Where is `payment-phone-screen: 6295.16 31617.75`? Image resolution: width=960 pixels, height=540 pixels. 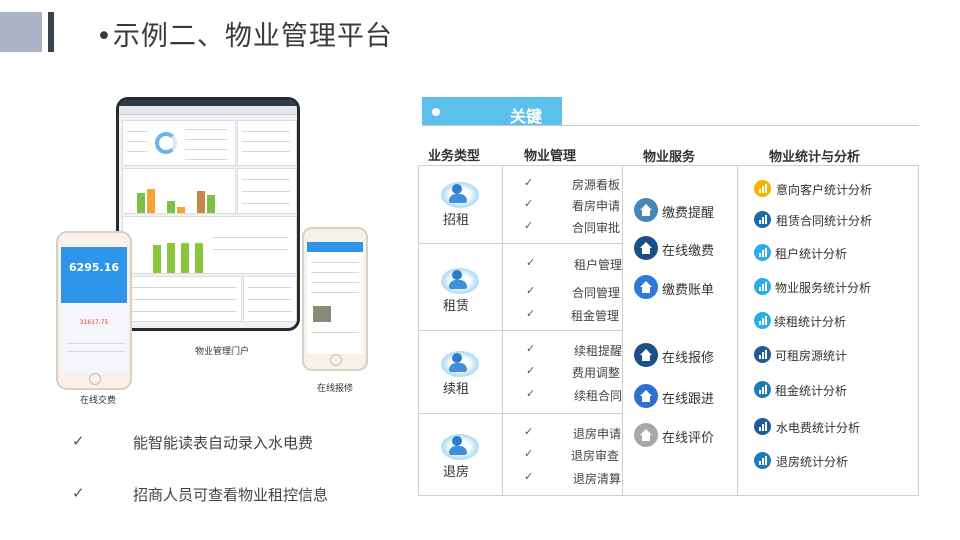
payment-phone-screen: 6295.16 31617.75 is located at coordinates (94, 309).